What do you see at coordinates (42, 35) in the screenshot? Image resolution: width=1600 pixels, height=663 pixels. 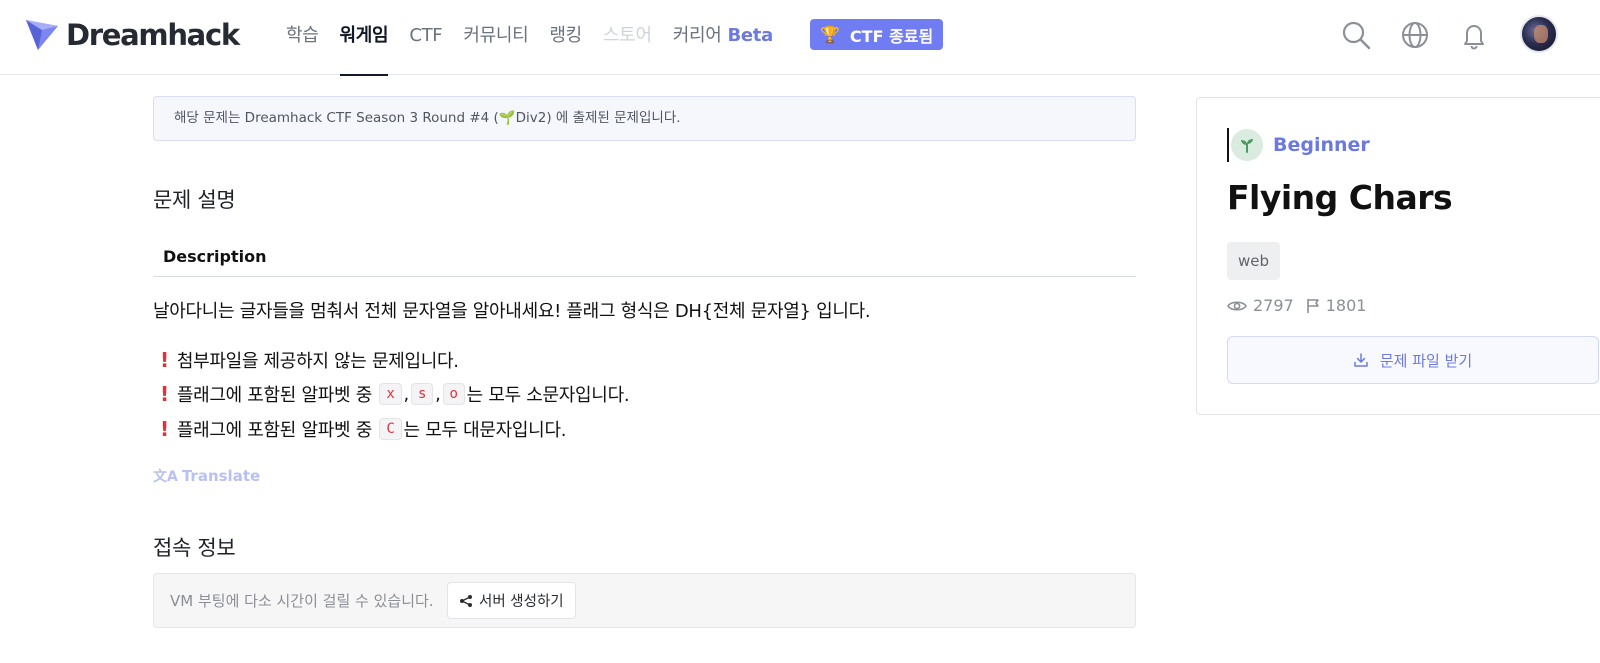 I see `dreamhack-logo-icon` at bounding box center [42, 35].